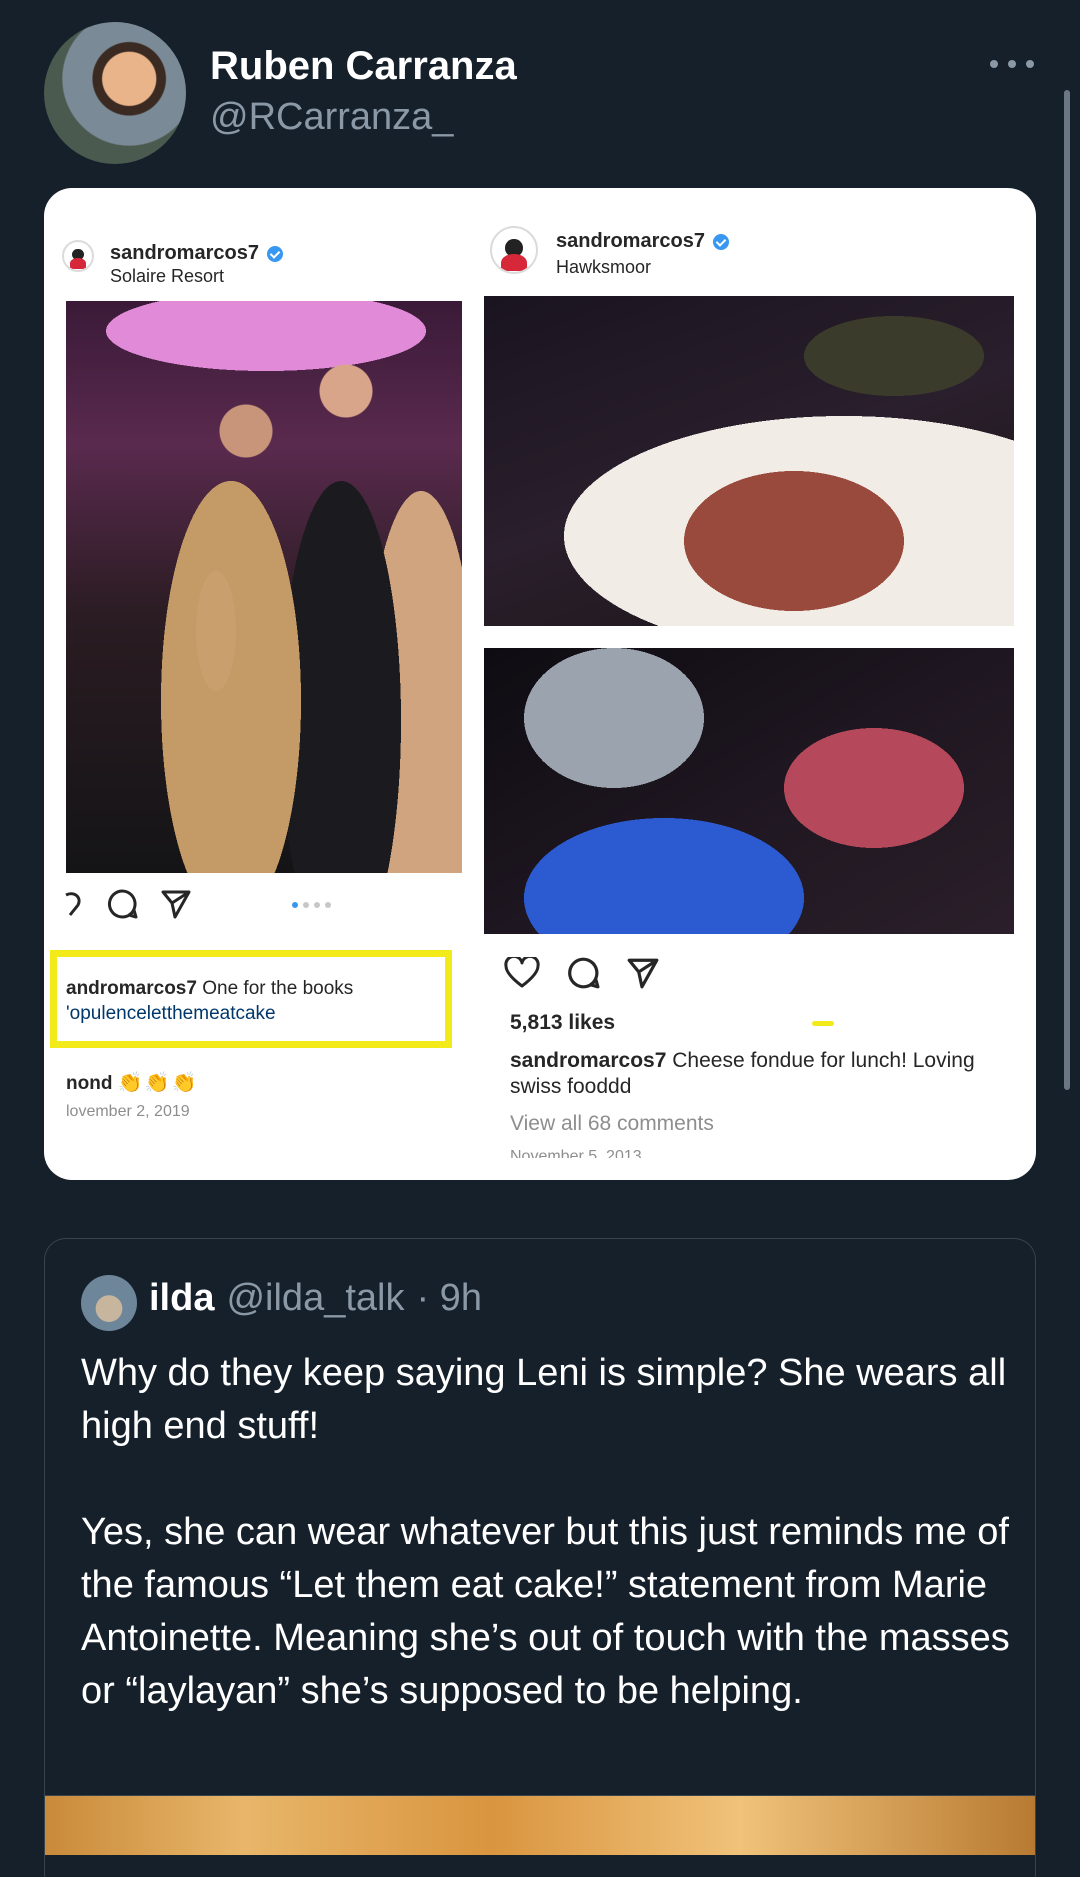 This screenshot has width=1080, height=1877. I want to click on quoted-author-name: ilda, so click(182, 1298).